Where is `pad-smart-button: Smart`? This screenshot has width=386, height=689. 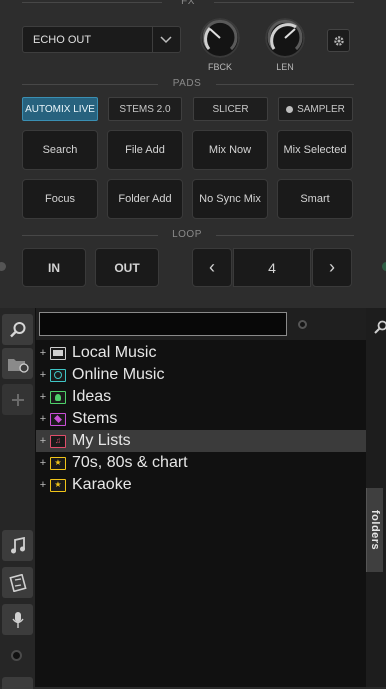
pad-smart-button: Smart is located at coordinates (315, 199).